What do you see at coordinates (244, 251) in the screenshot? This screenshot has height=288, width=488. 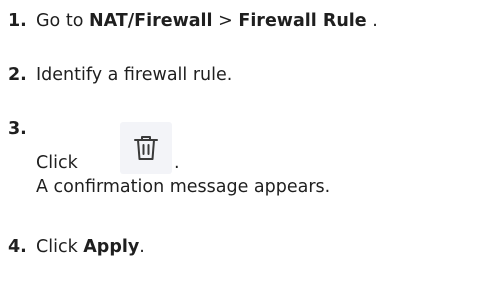 I see `step-4: 4. Click Apply.` at bounding box center [244, 251].